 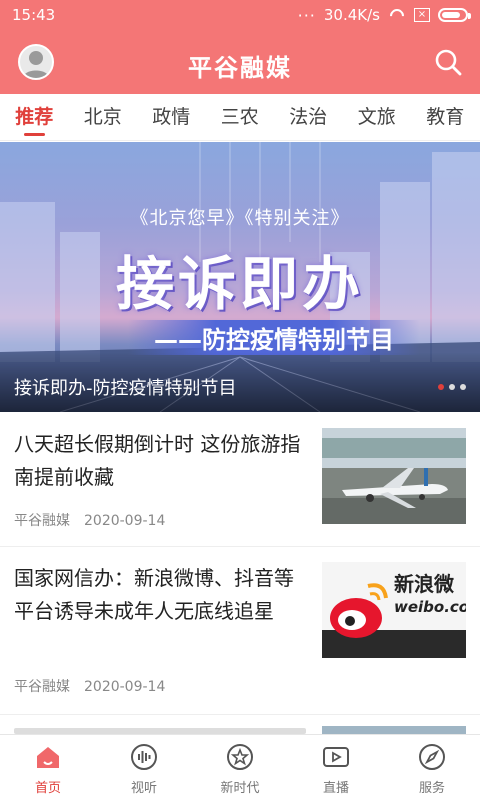 I want to click on search-icon, so click(x=448, y=62).